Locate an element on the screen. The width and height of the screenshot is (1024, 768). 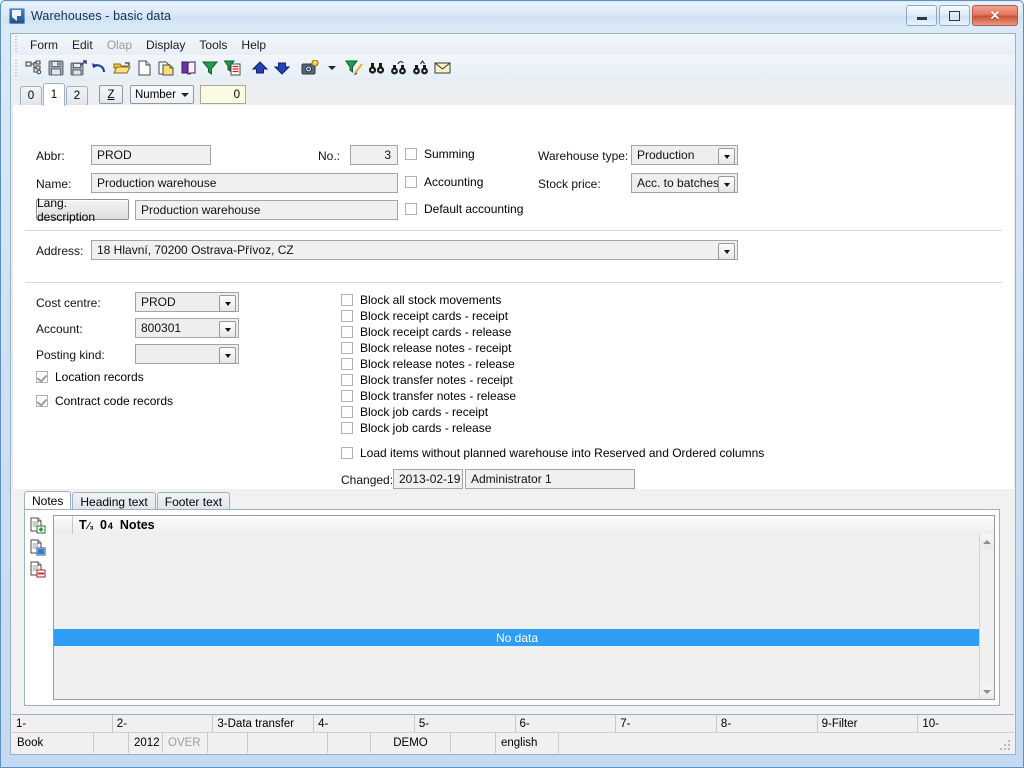
edit-note-icon is located at coordinates (38, 547).